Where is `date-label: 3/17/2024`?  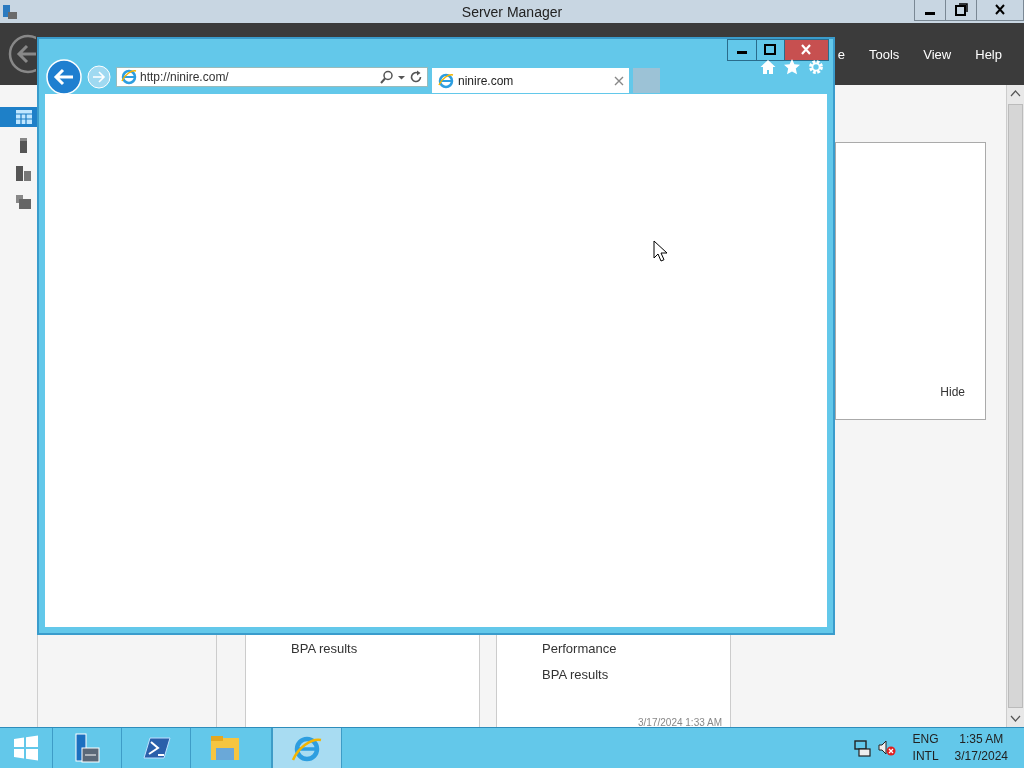 date-label: 3/17/2024 is located at coordinates (981, 756).